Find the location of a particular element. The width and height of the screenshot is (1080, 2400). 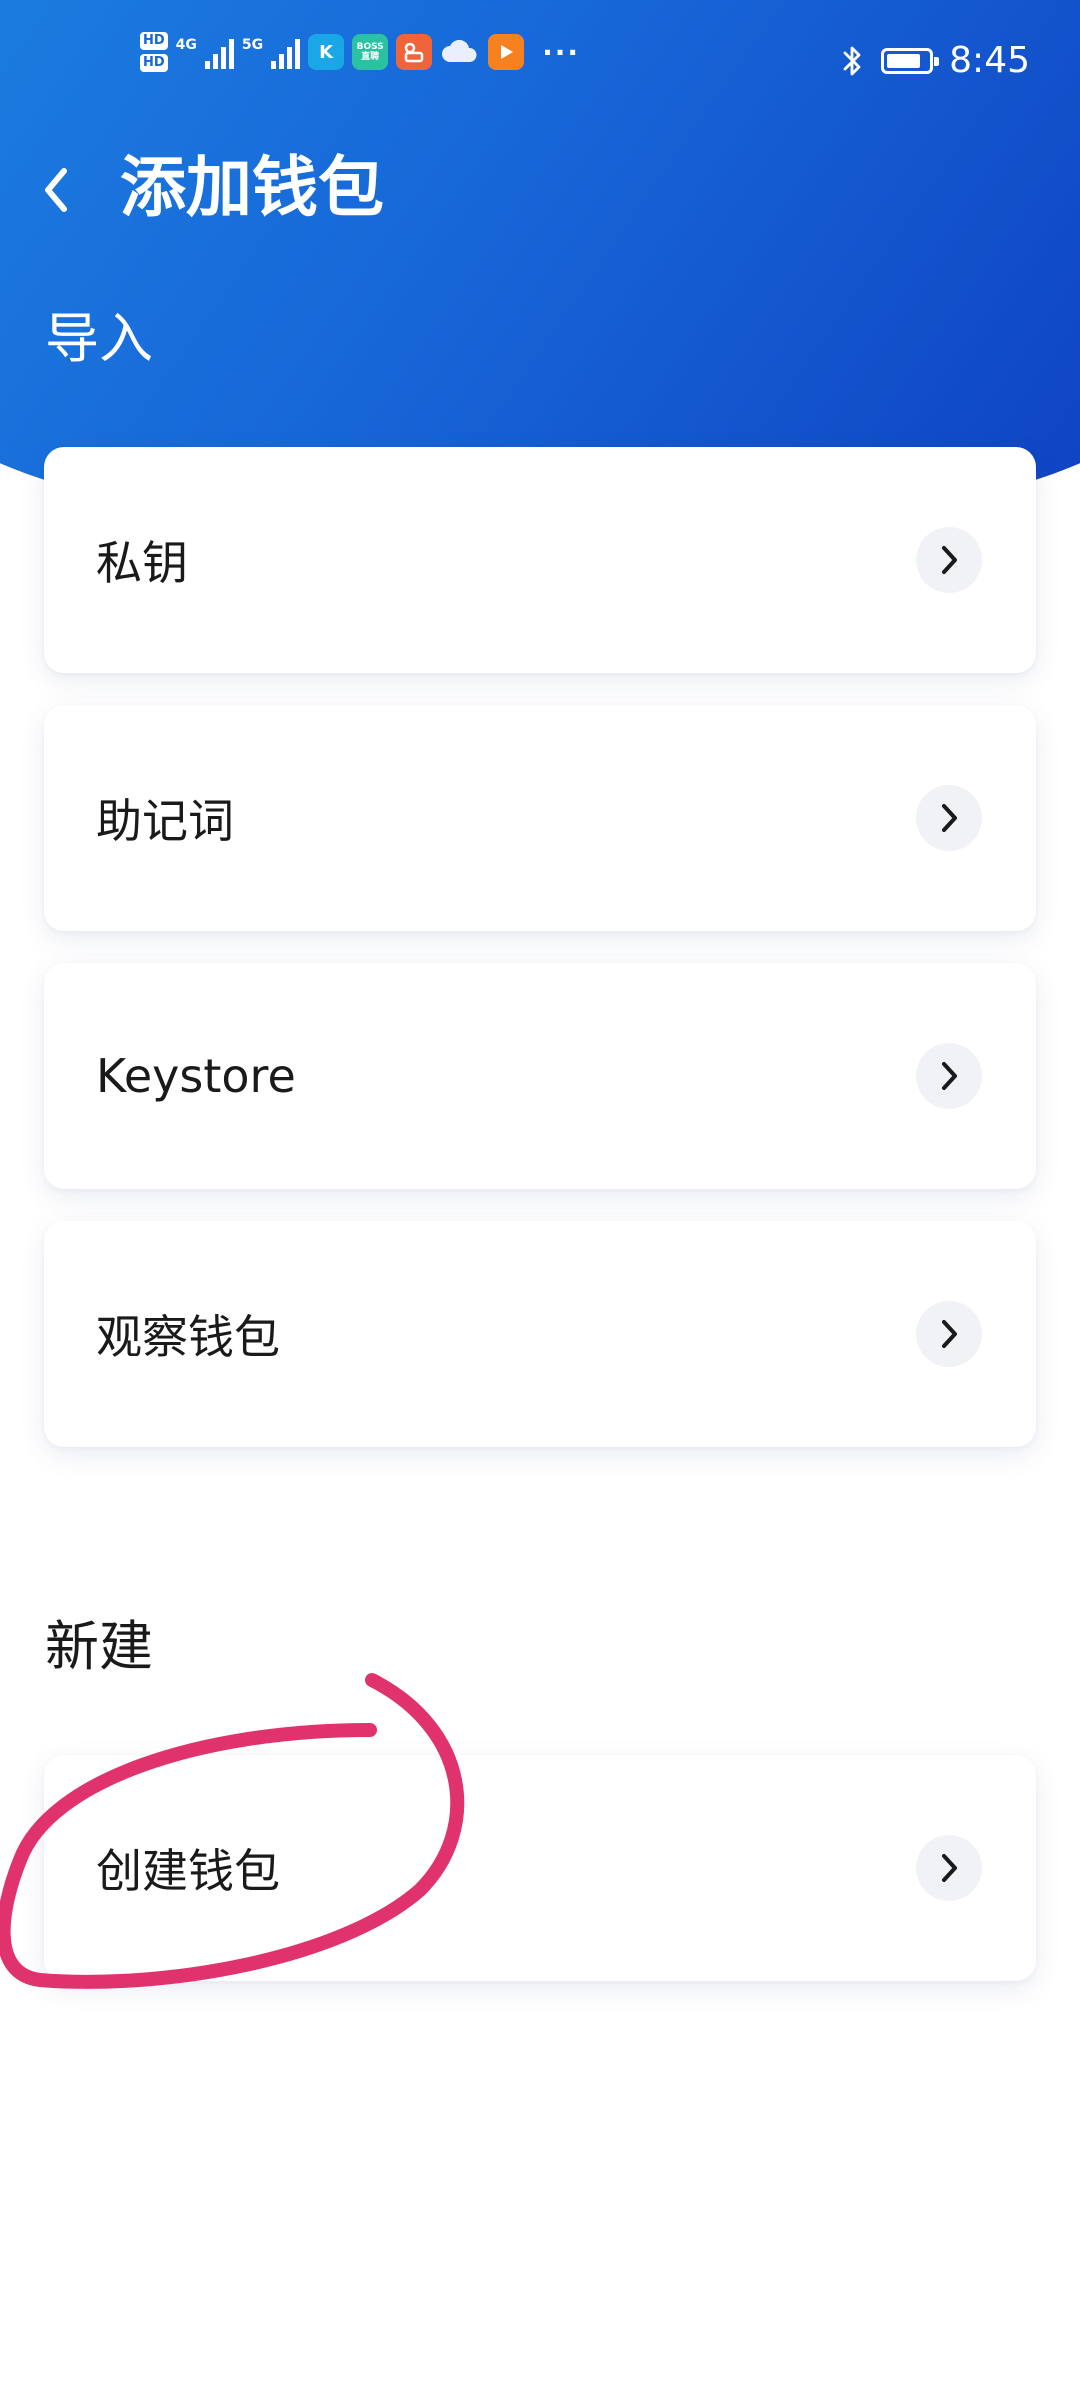

item-label: 助记词 is located at coordinates (165, 821).